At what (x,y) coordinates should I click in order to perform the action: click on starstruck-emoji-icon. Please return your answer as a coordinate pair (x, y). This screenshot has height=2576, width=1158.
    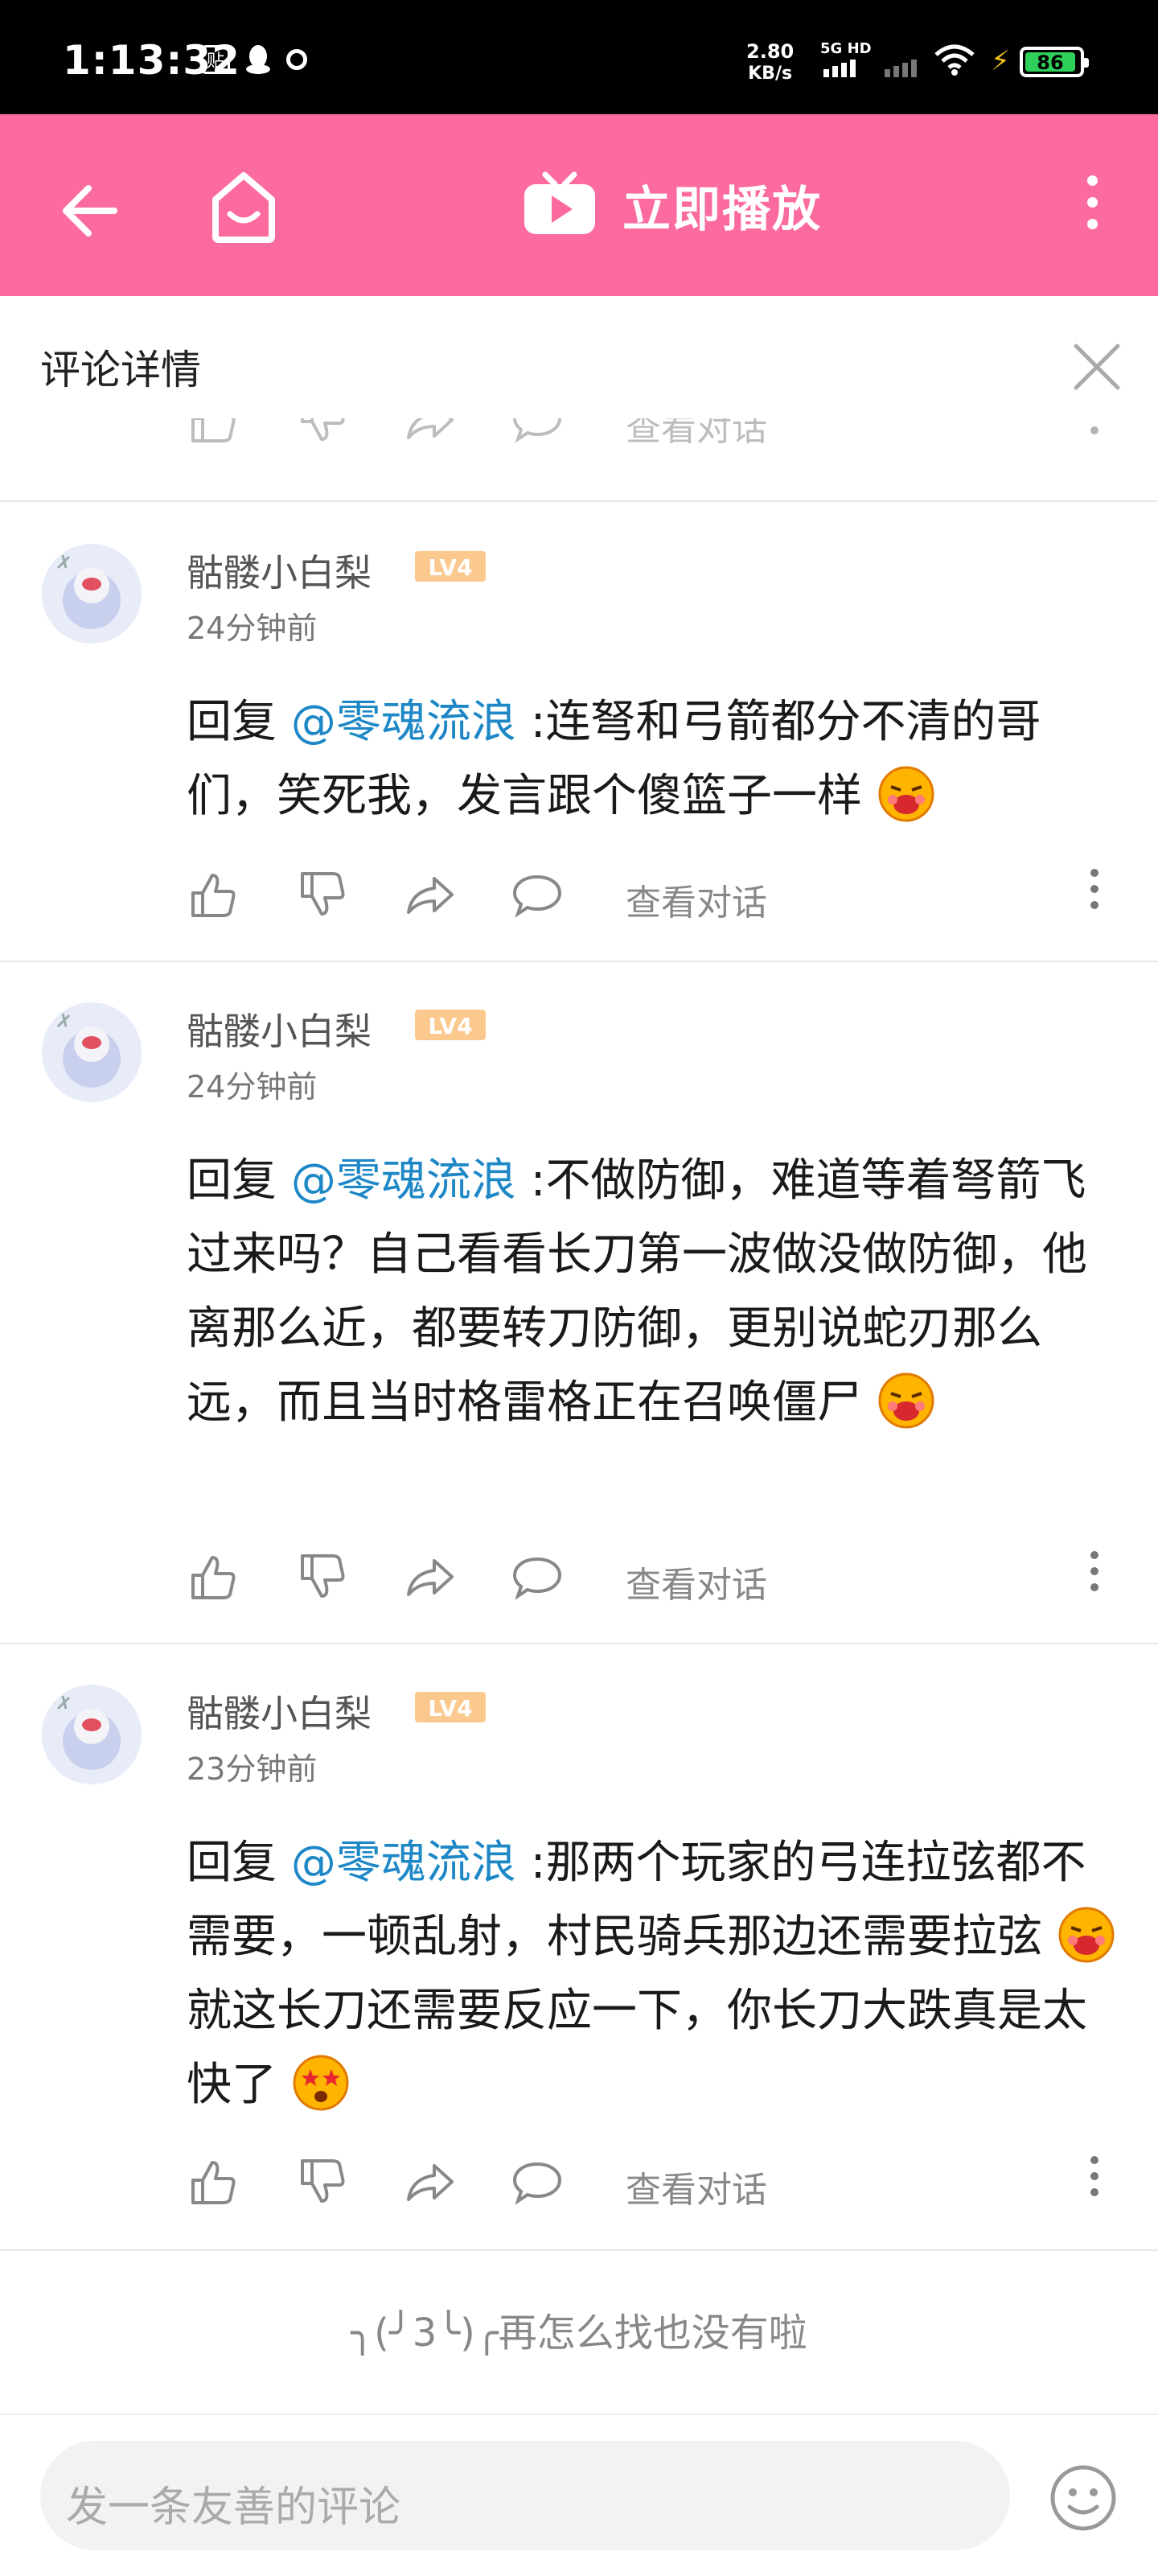
    Looking at the image, I should click on (321, 2083).